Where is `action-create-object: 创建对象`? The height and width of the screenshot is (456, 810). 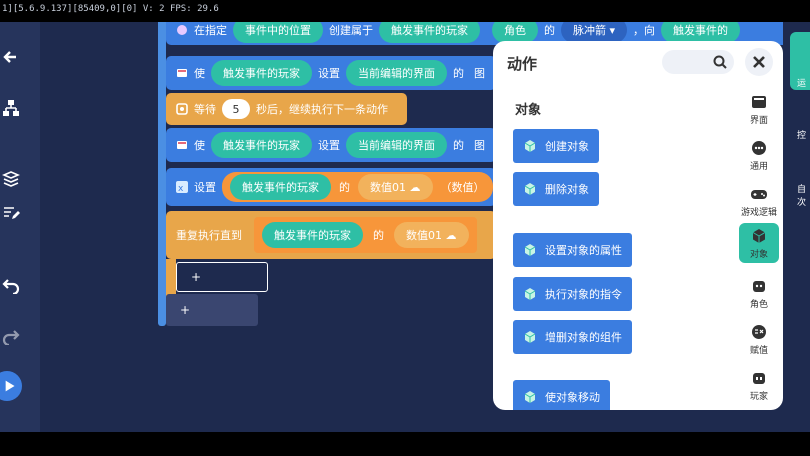
action-create-object: 创建对象 is located at coordinates (556, 146).